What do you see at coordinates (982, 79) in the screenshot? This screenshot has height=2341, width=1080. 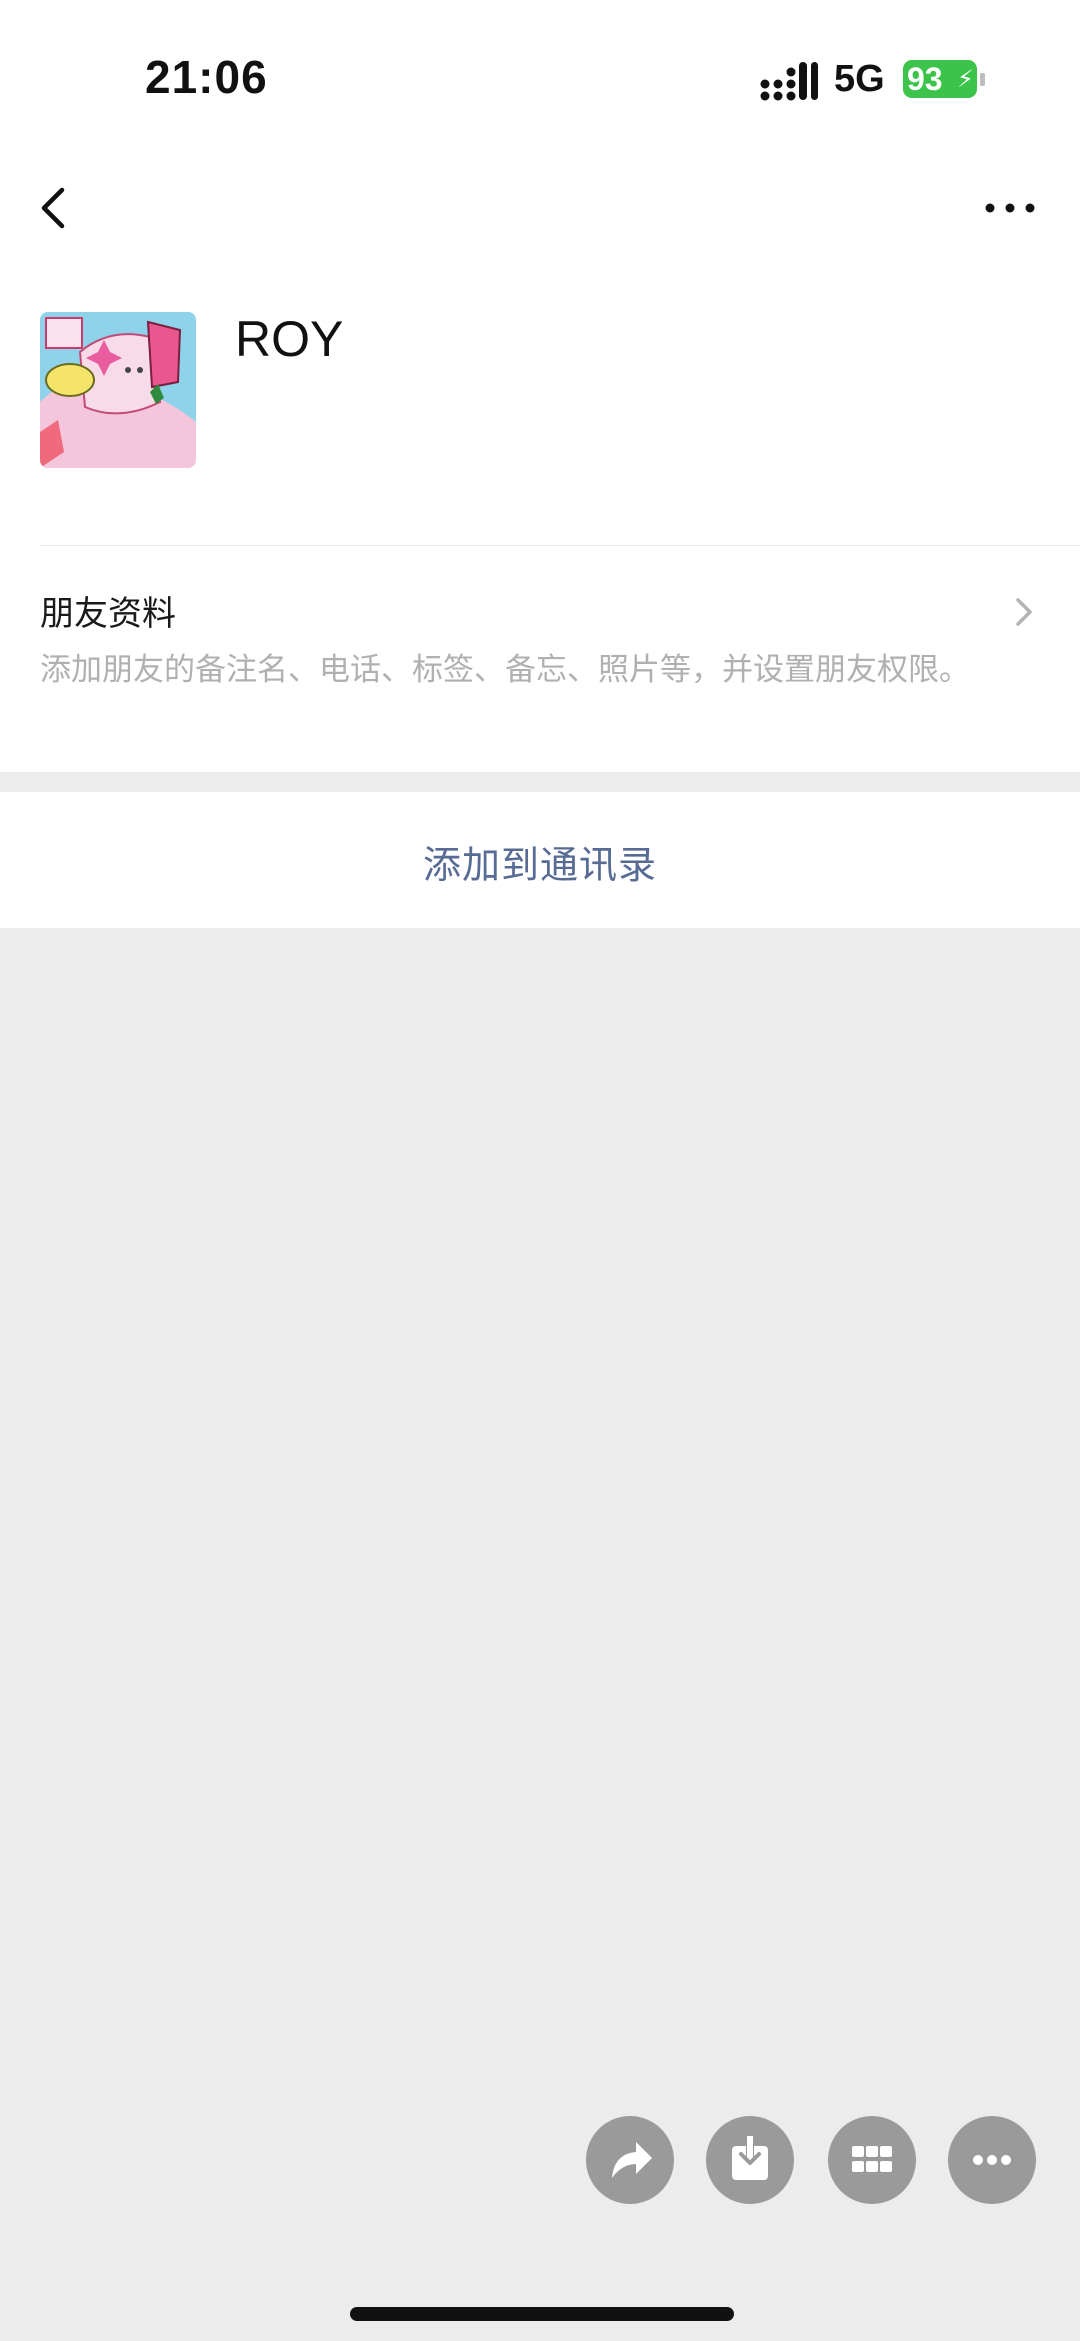 I see `battery-cap` at bounding box center [982, 79].